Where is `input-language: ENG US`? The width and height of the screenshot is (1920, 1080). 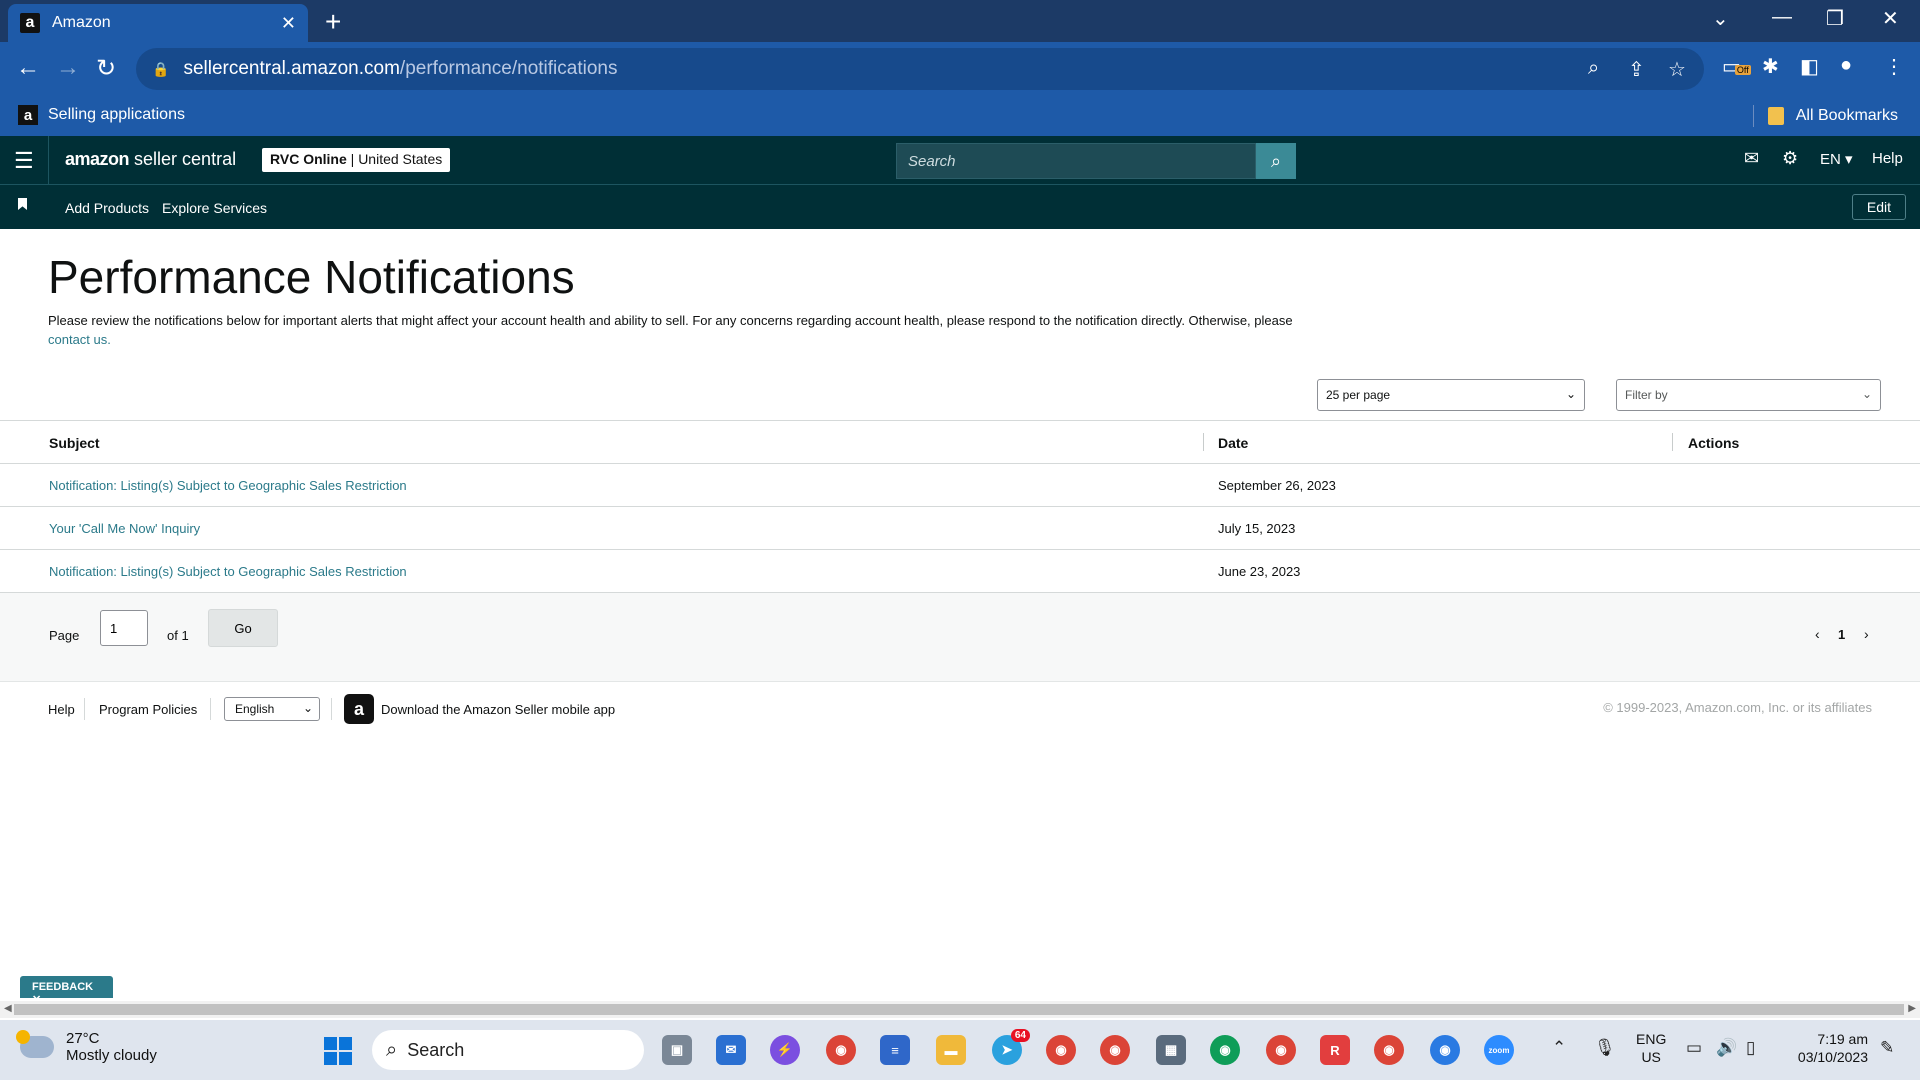 input-language: ENG US is located at coordinates (1651, 1048).